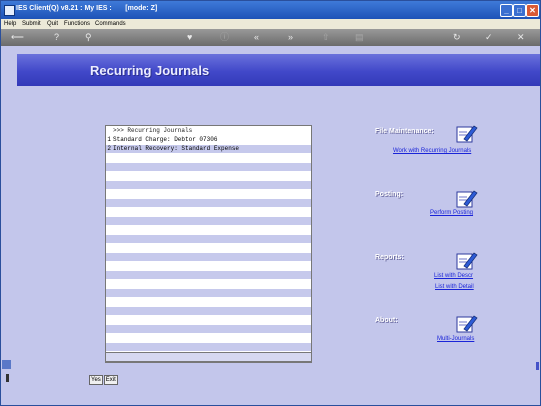 The height and width of the screenshot is (406, 541). I want to click on row-text: Internal Recovery: Standard Expense, so click(176, 148).